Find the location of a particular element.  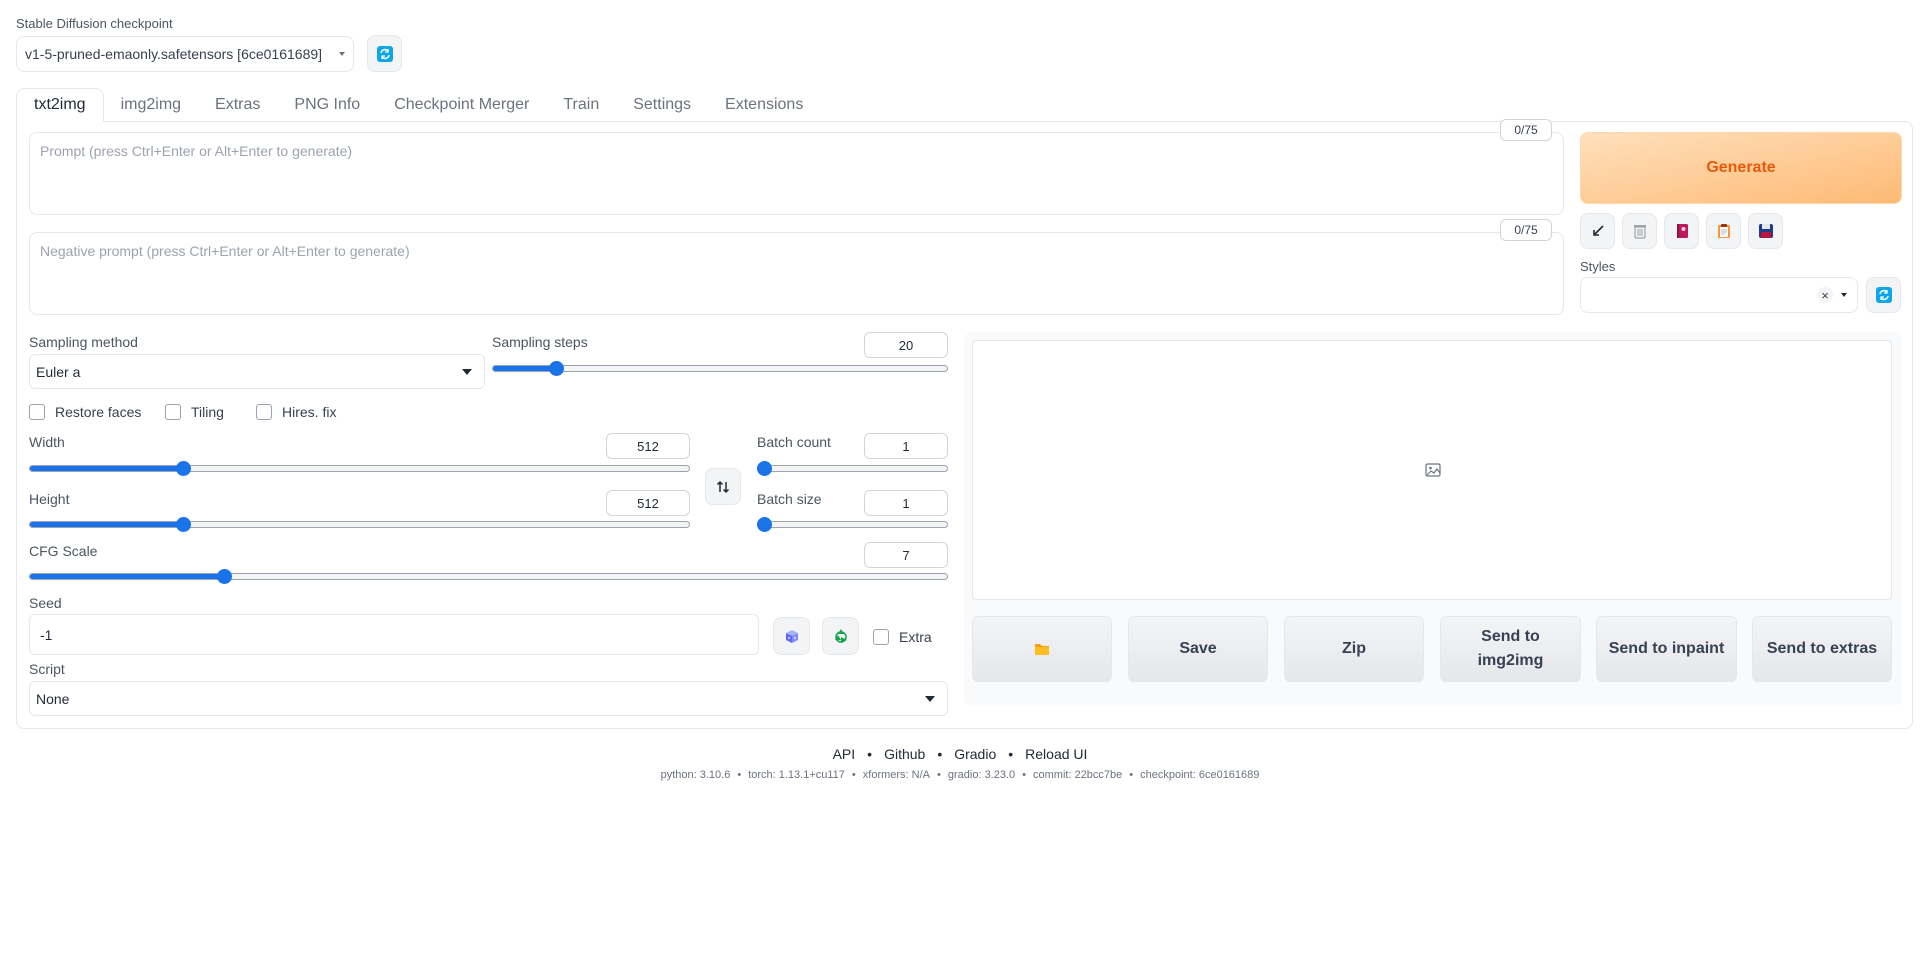

height-slider is located at coordinates (359, 524).